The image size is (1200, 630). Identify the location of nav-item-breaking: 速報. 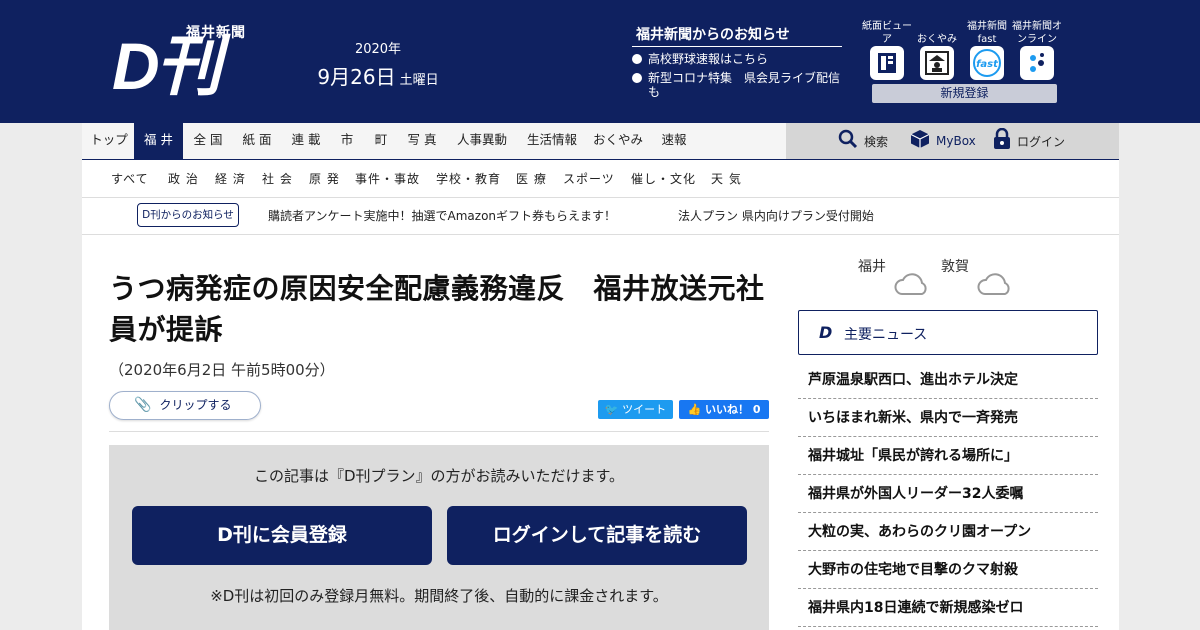
(674, 141).